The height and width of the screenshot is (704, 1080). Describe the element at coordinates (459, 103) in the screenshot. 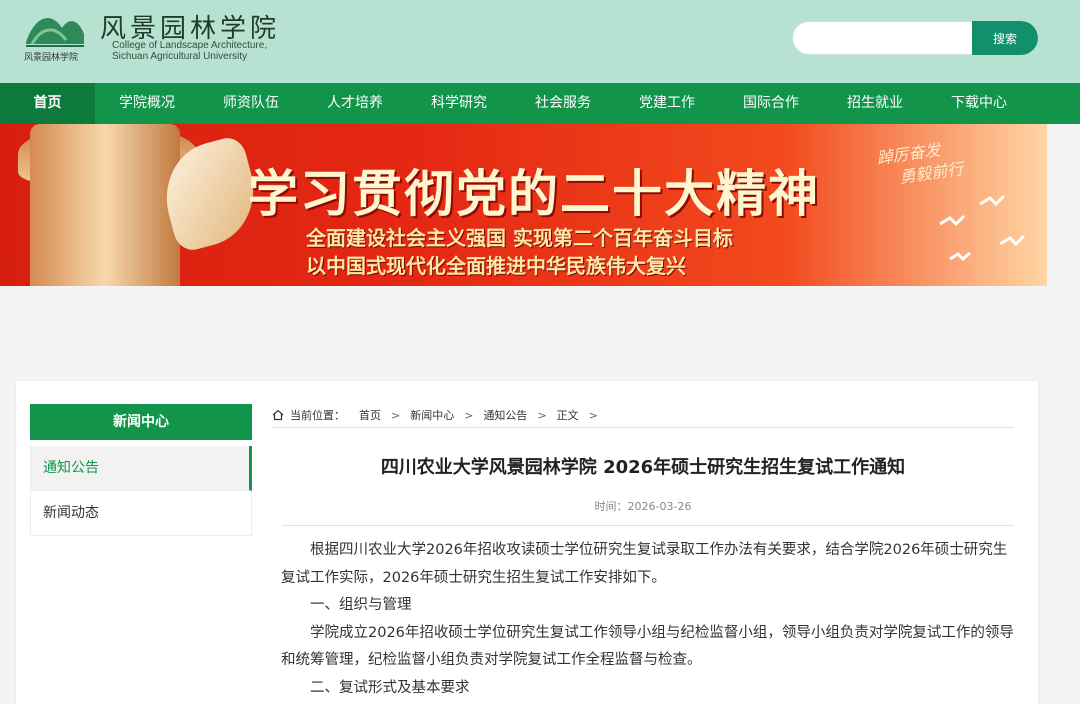

I see `nav-item-research: 科学研究` at that location.